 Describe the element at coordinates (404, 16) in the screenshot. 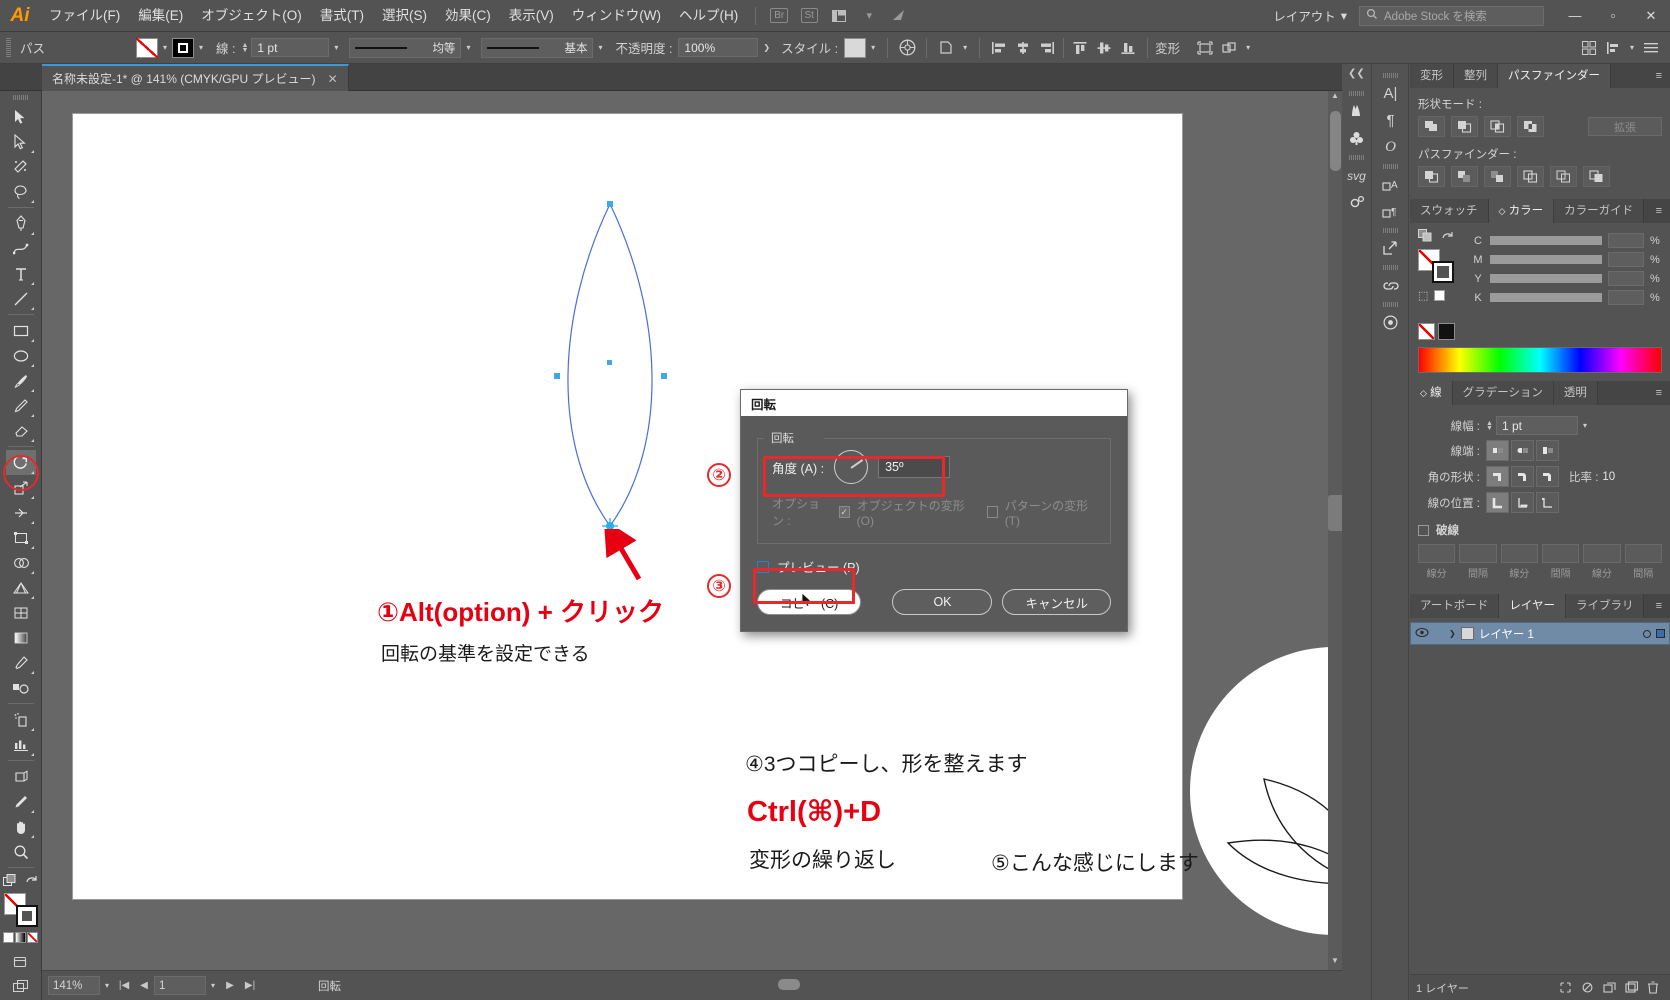

I see `menu-select: 選択(S)` at that location.